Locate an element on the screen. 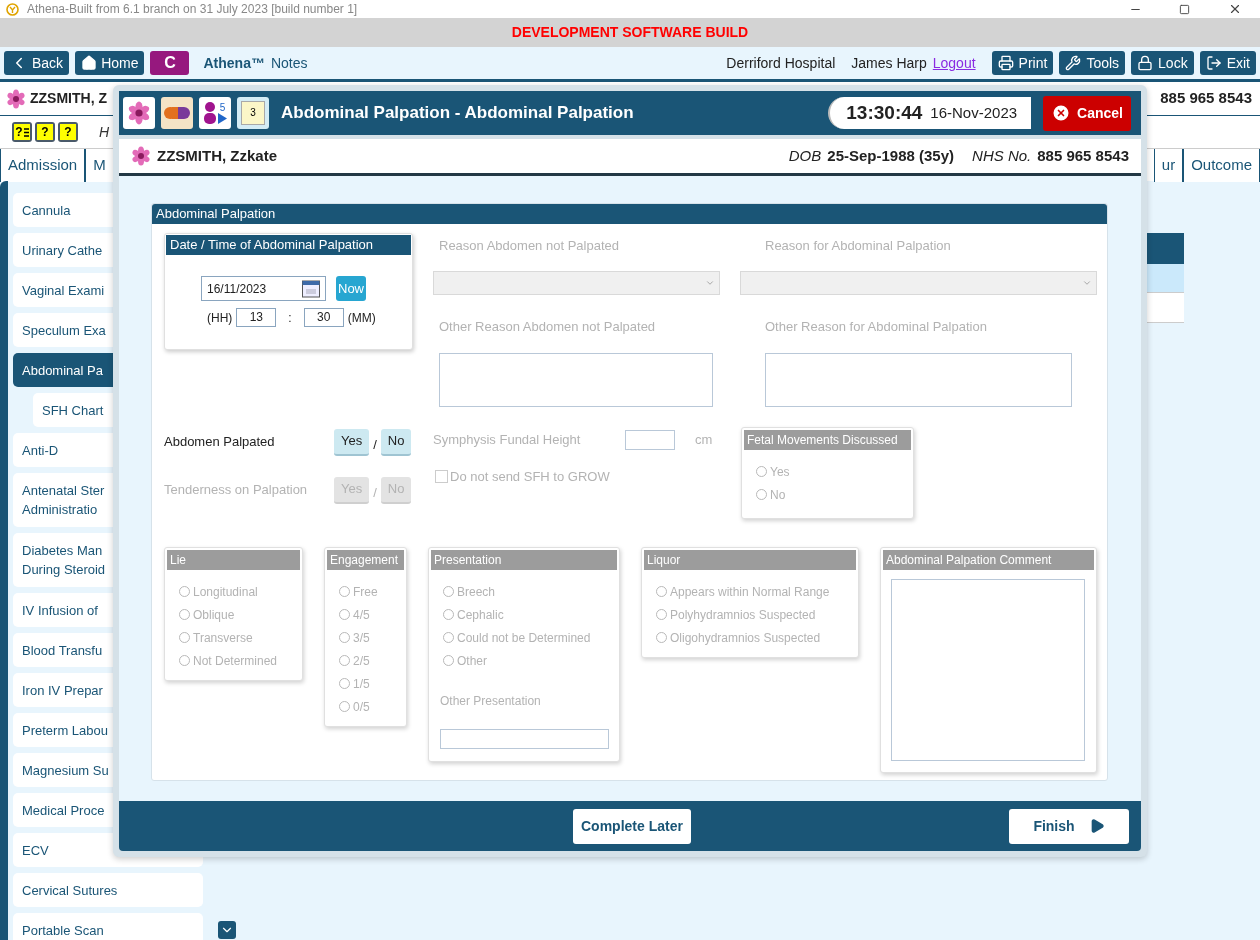  tab: ur is located at coordinates (1168, 165).